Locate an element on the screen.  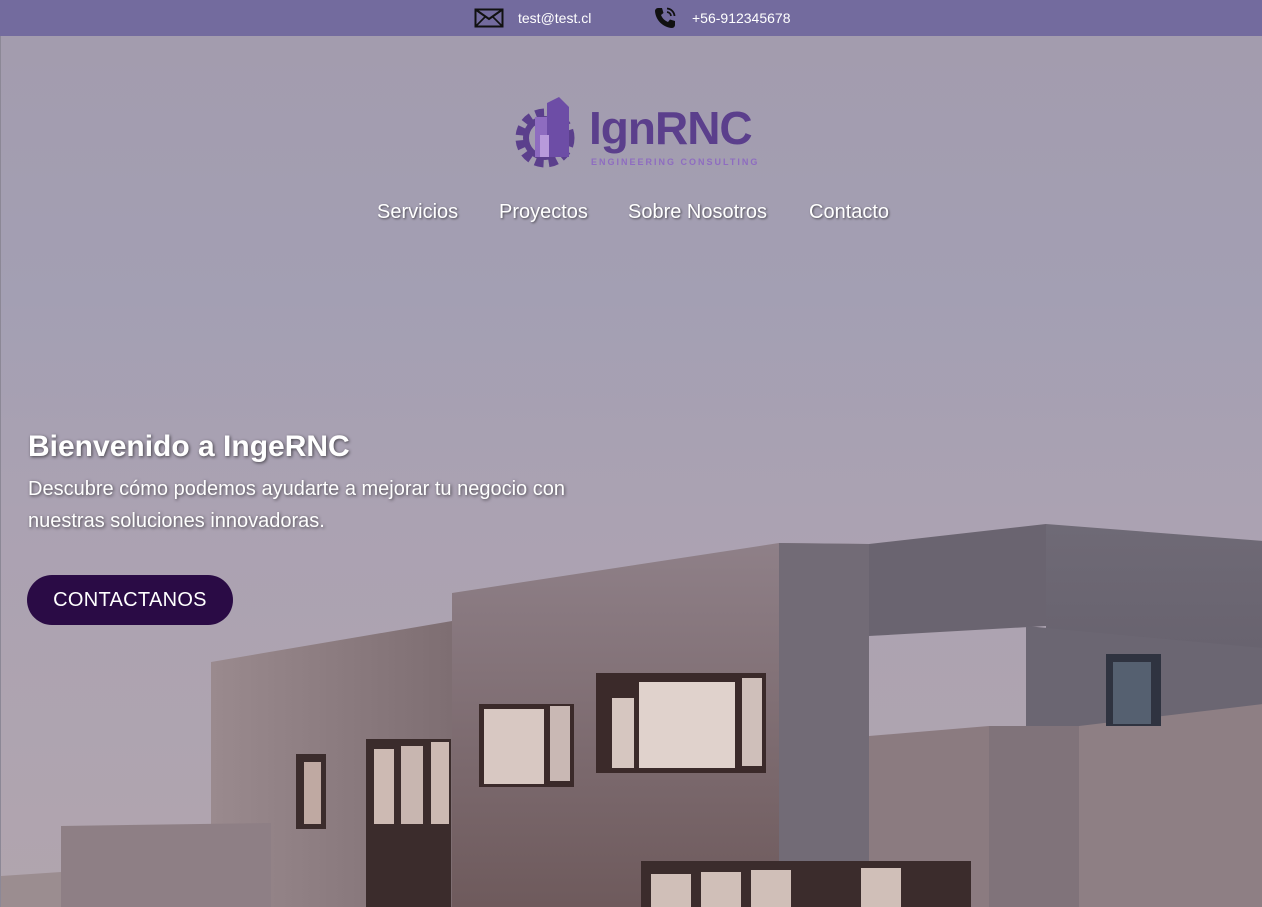
phone-contact: +56-912345678 is located at coordinates (721, 18).